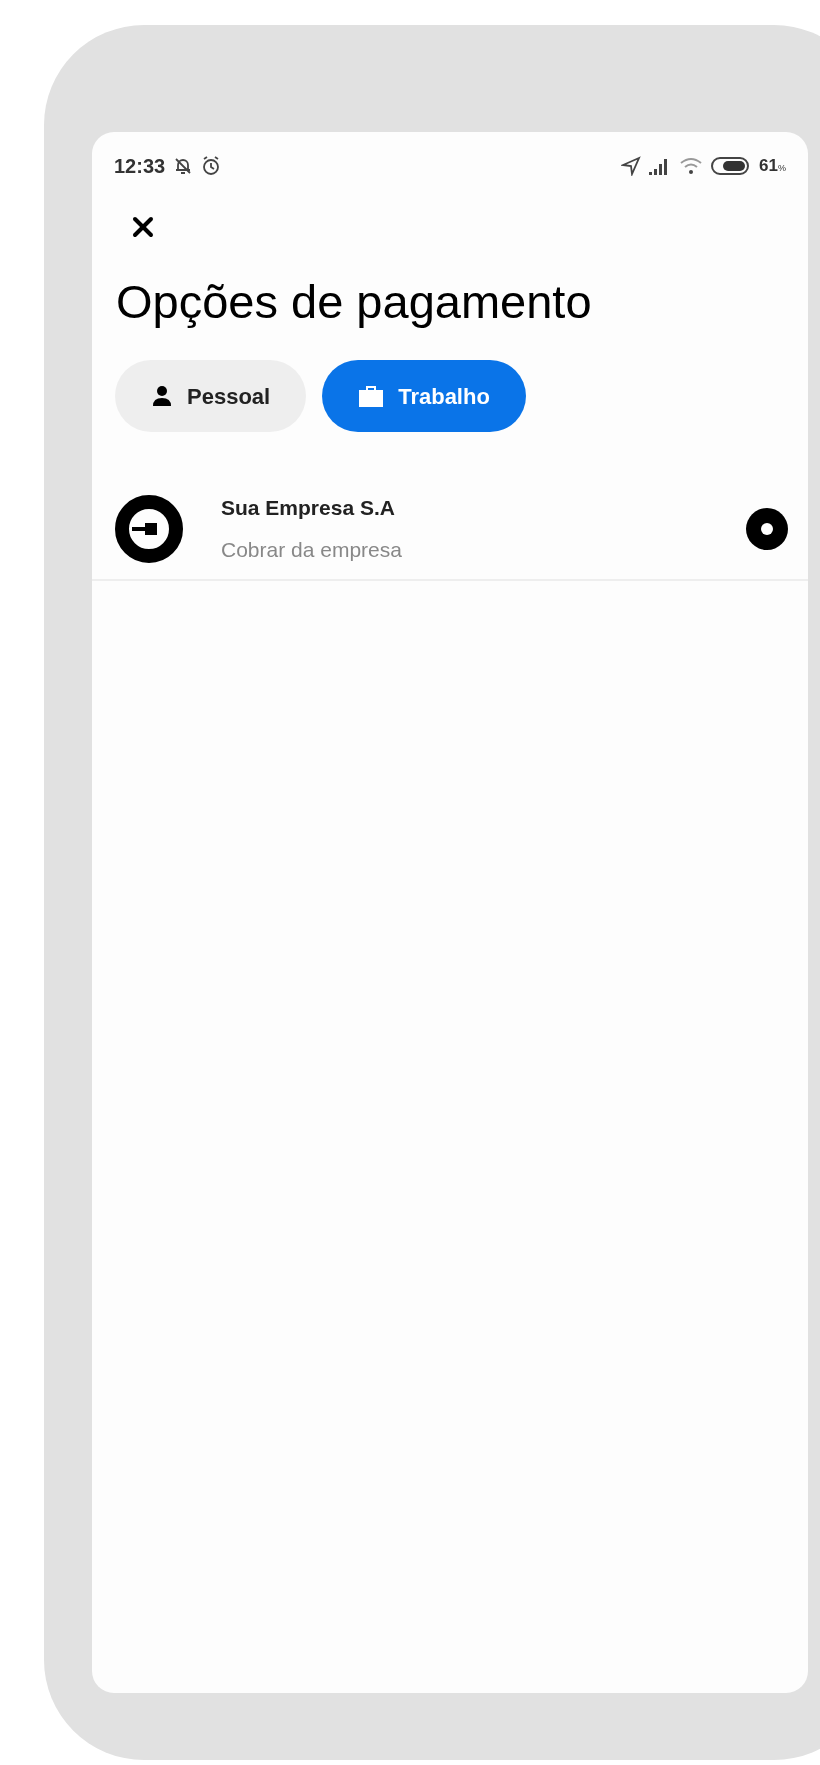 The height and width of the screenshot is (1765, 820). I want to click on page-title: Opções de pagamento, so click(354, 302).